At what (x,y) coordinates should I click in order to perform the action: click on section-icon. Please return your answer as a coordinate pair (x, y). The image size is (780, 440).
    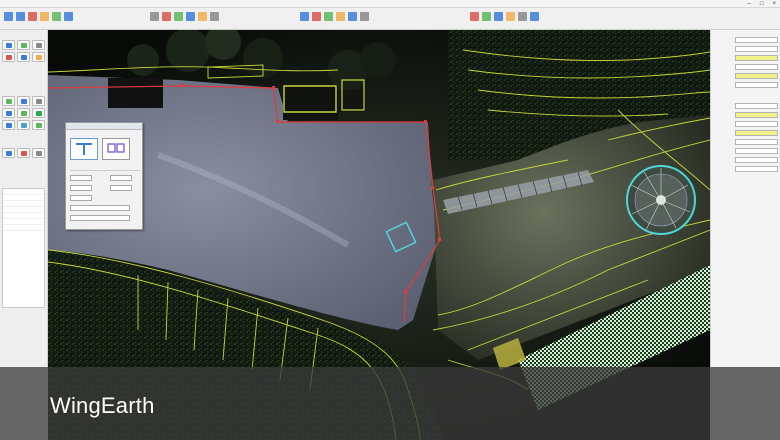
    Looking at the image, I should click on (116, 148).